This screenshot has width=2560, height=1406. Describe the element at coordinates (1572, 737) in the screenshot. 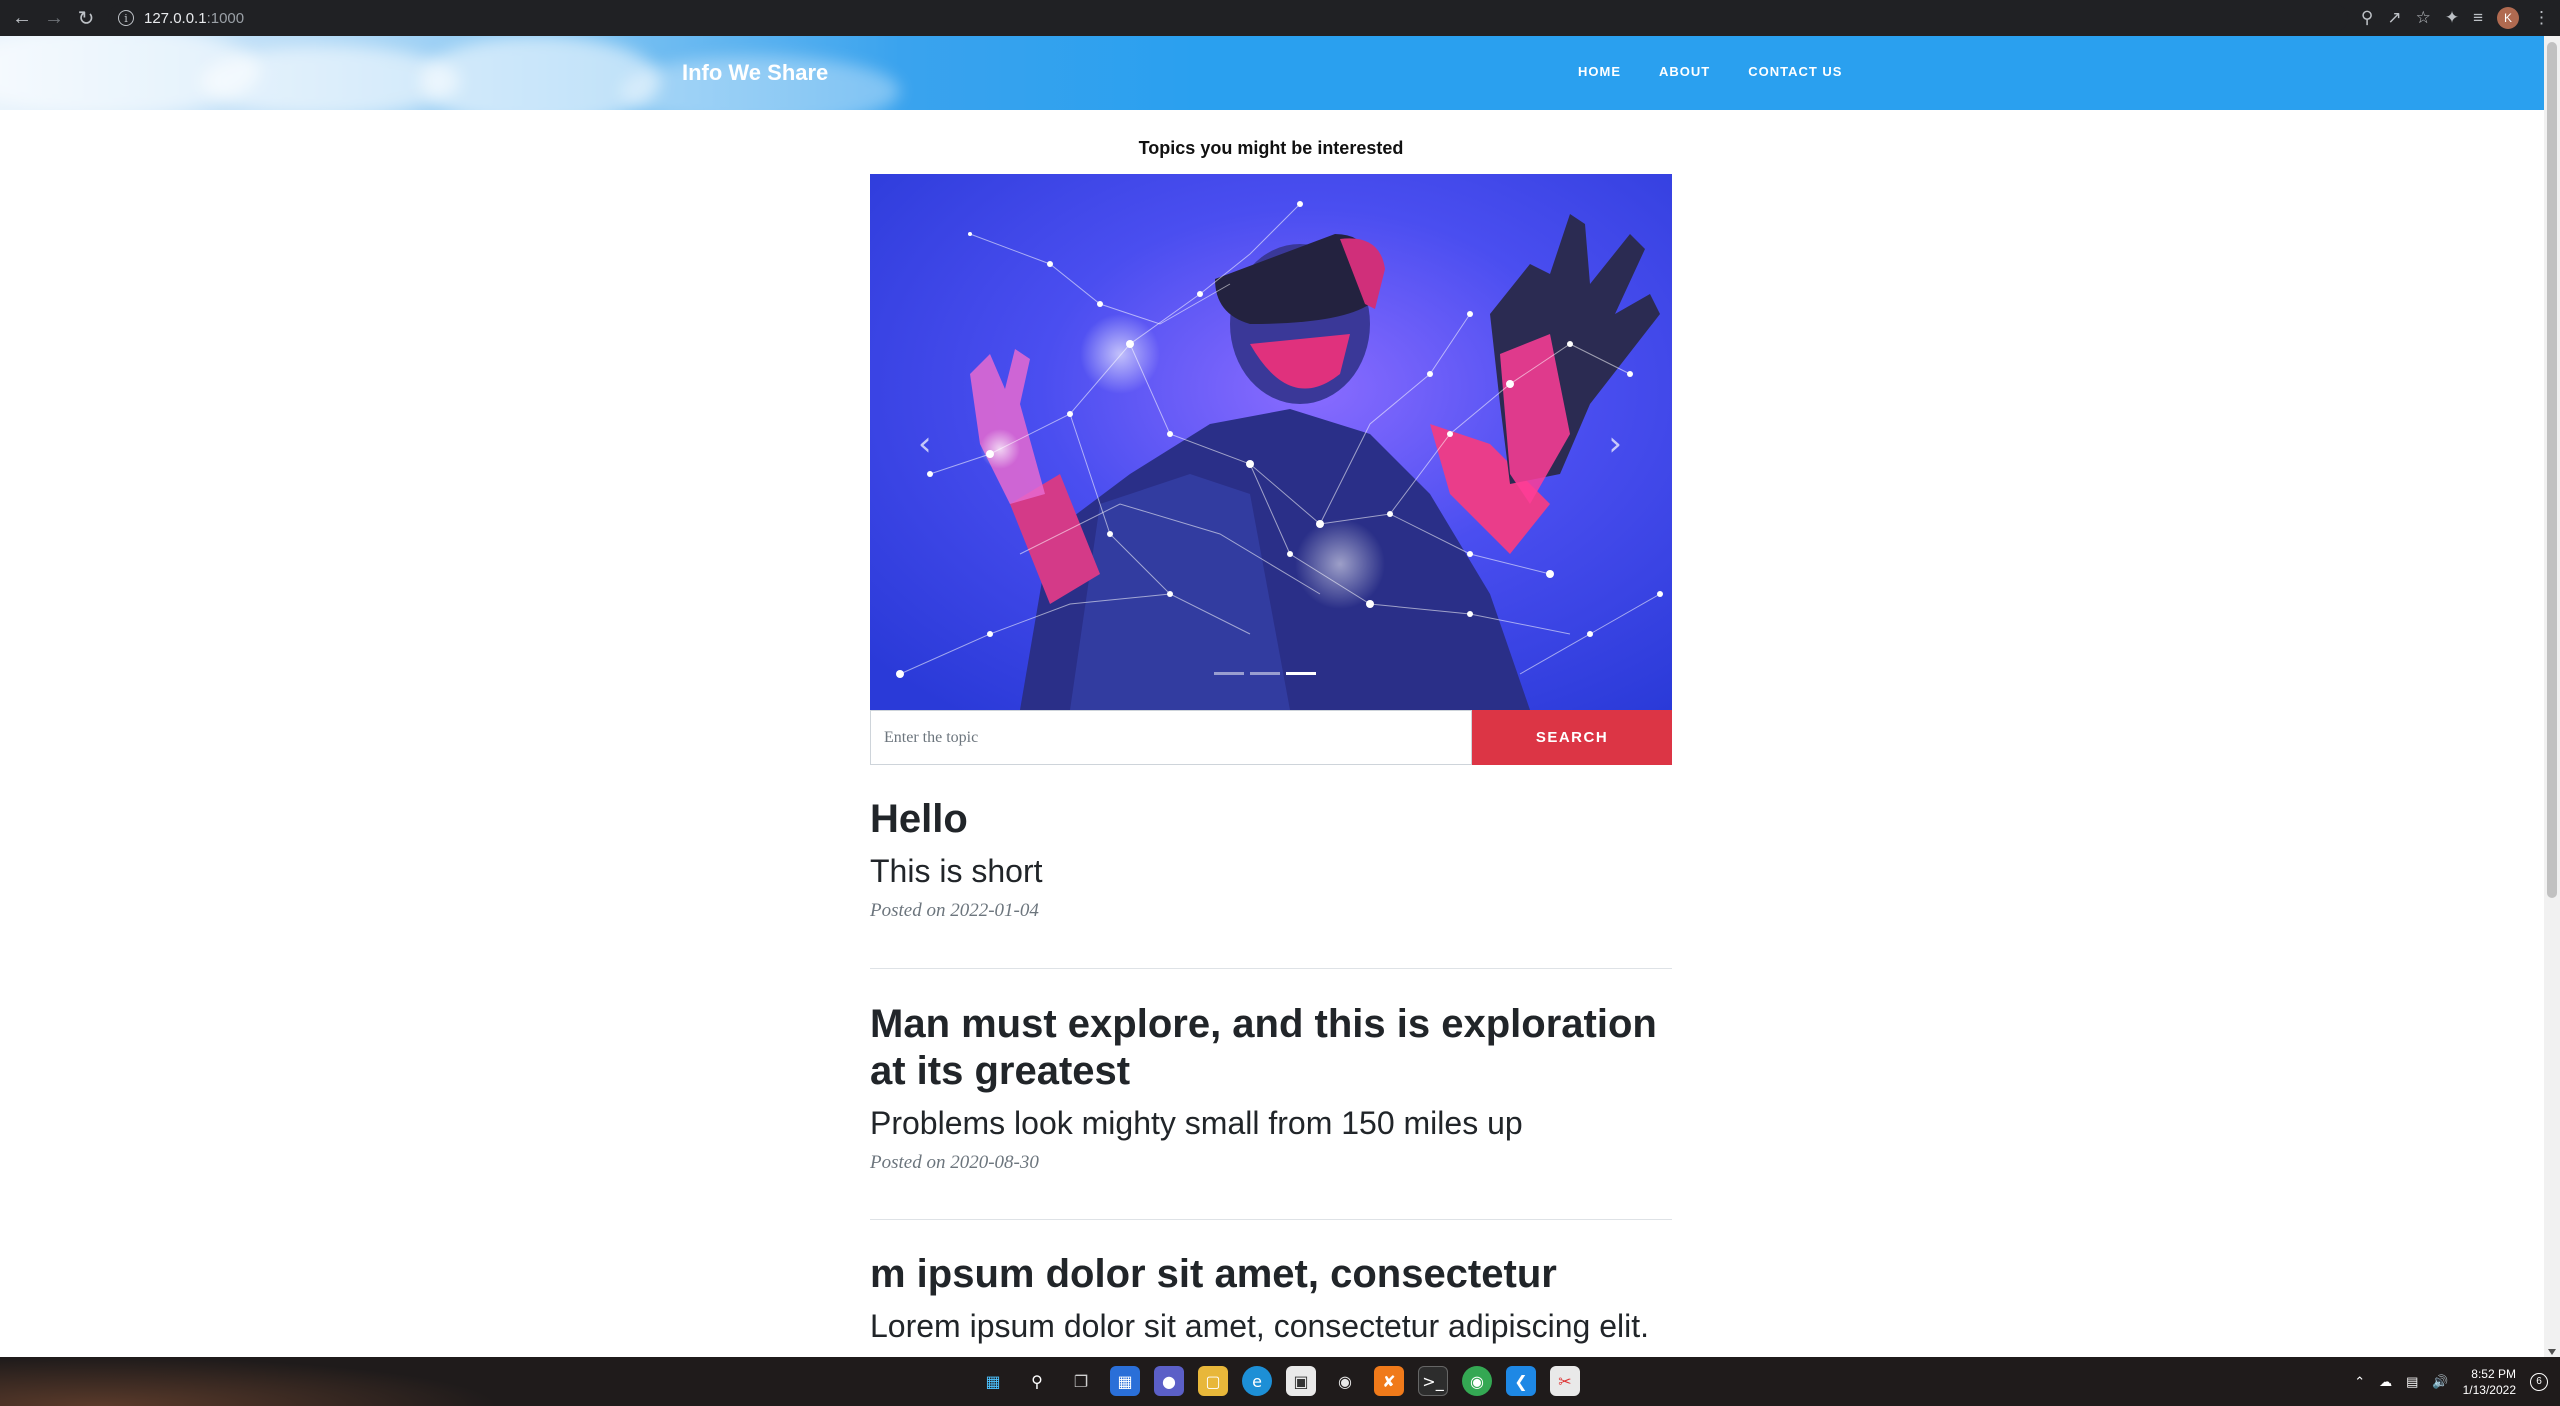

I see `search-button: SEARCH` at that location.